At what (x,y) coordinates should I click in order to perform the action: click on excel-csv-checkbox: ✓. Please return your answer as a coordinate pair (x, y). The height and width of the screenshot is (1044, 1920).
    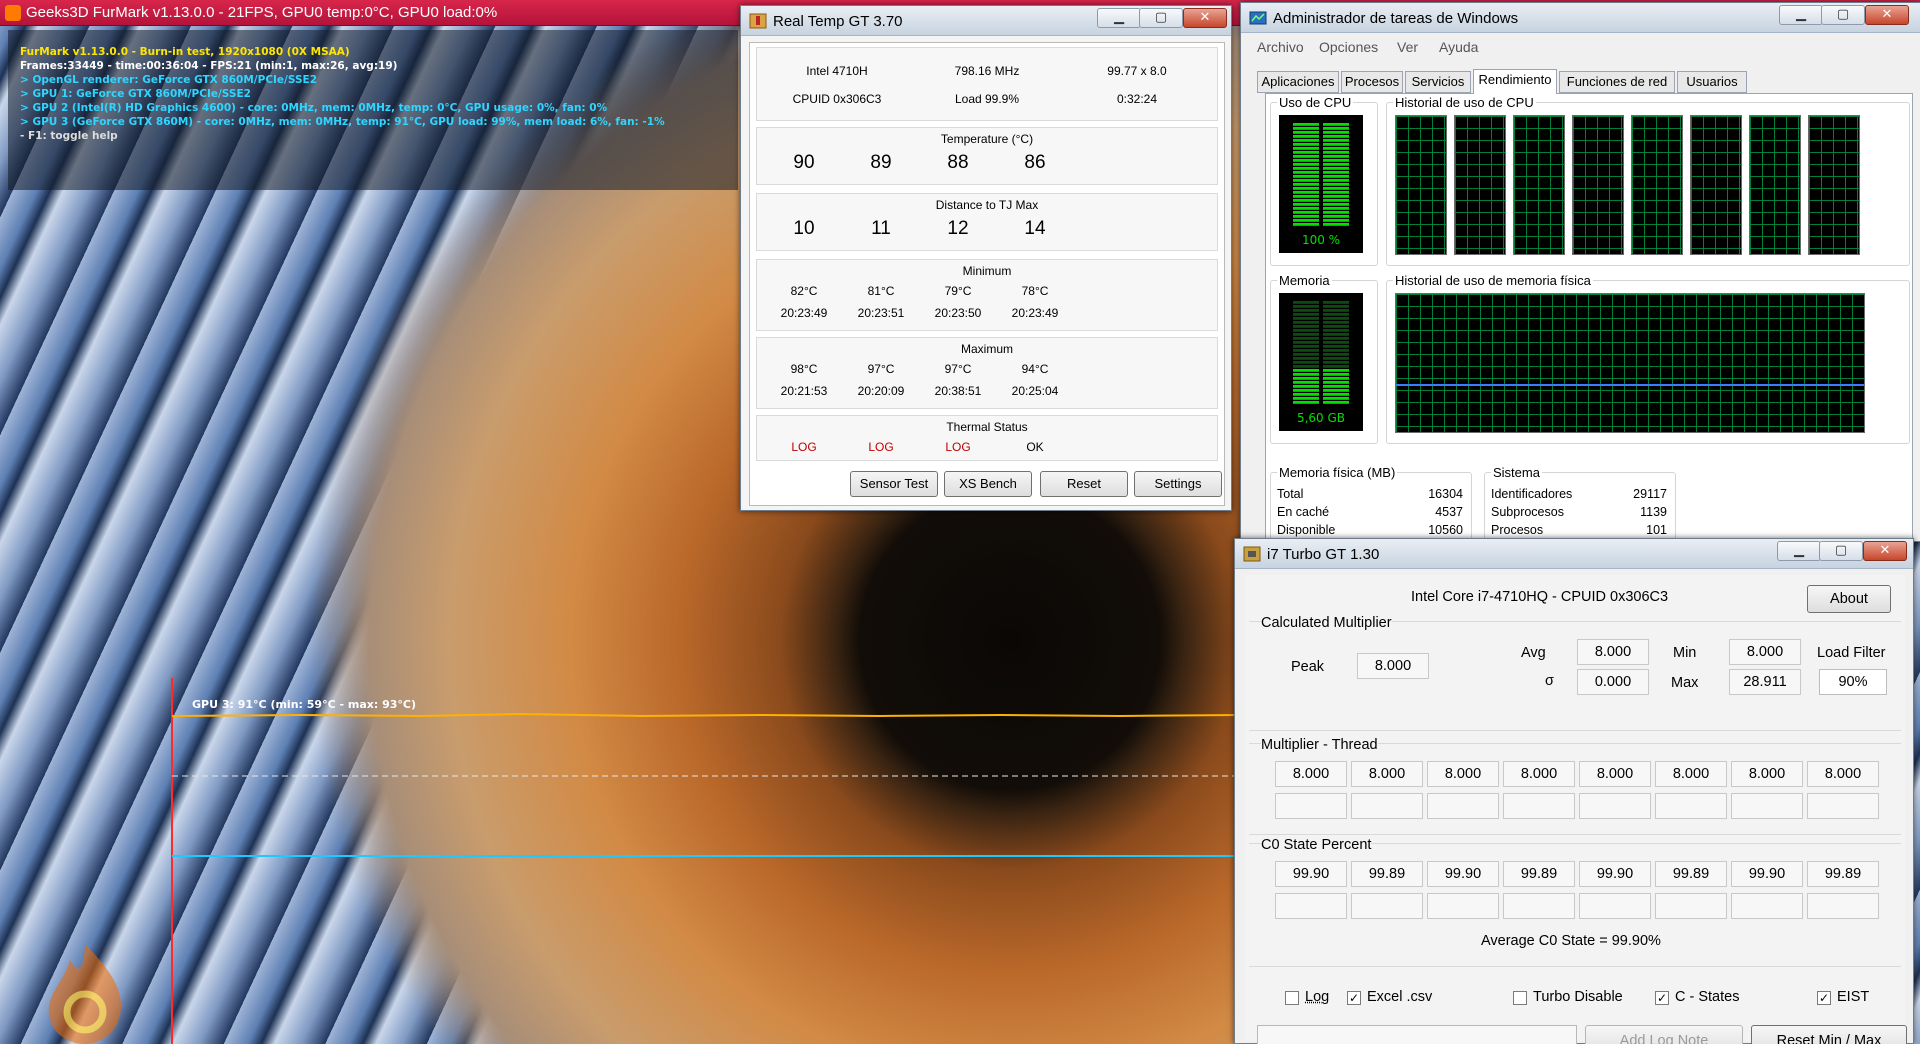
    Looking at the image, I should click on (1354, 998).